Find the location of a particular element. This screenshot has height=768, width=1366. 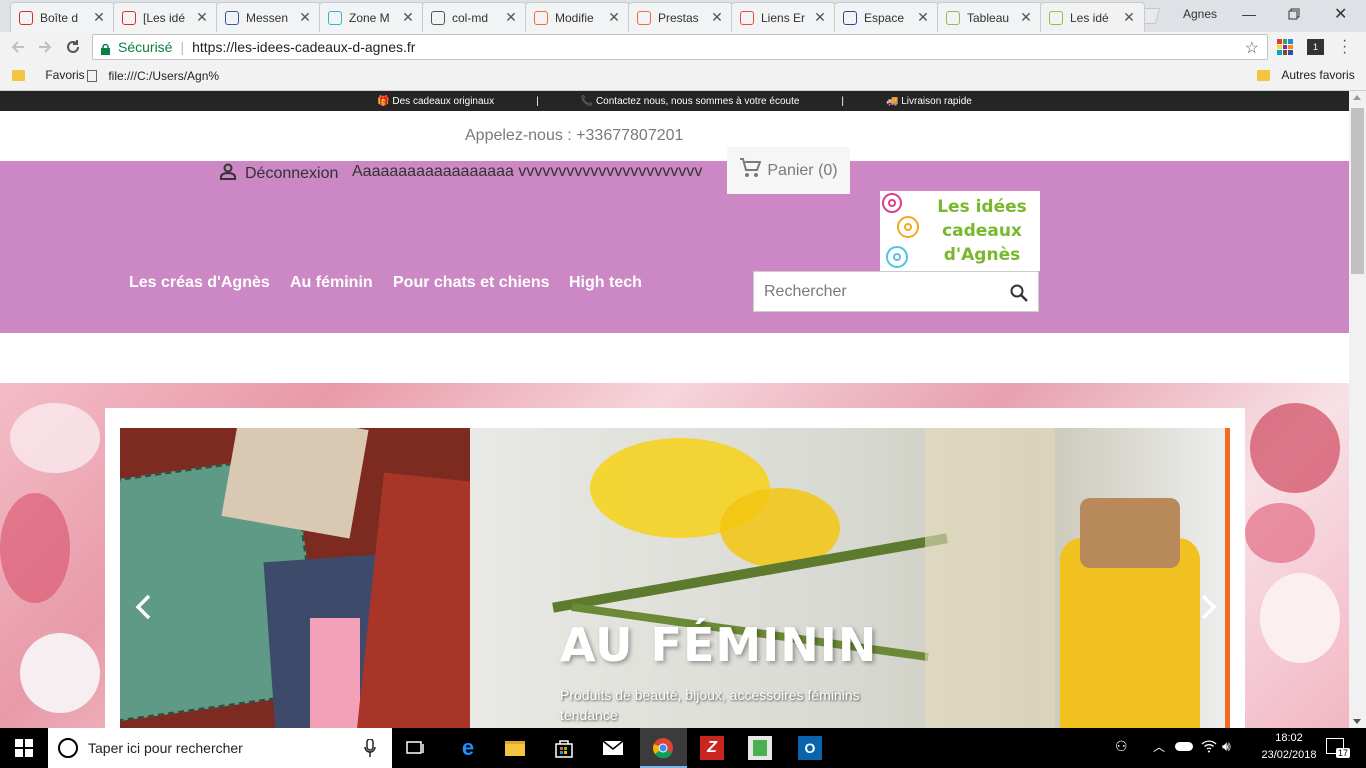

browser-tab: col-md ✕ is located at coordinates (474, 17).